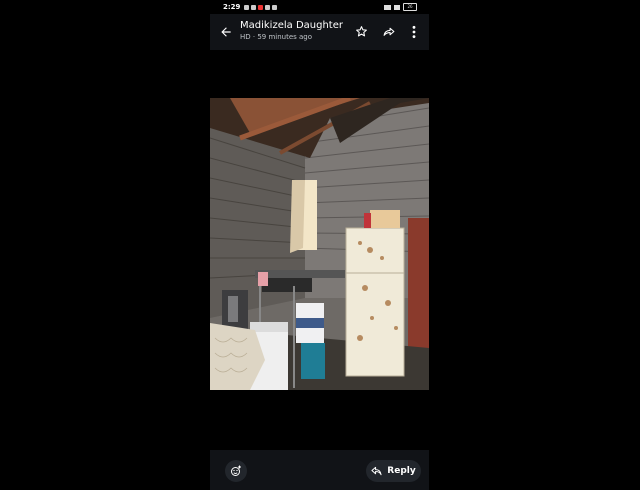 This screenshot has width=640, height=490. Describe the element at coordinates (232, 7) in the screenshot. I see `status-time: 2:29` at that location.